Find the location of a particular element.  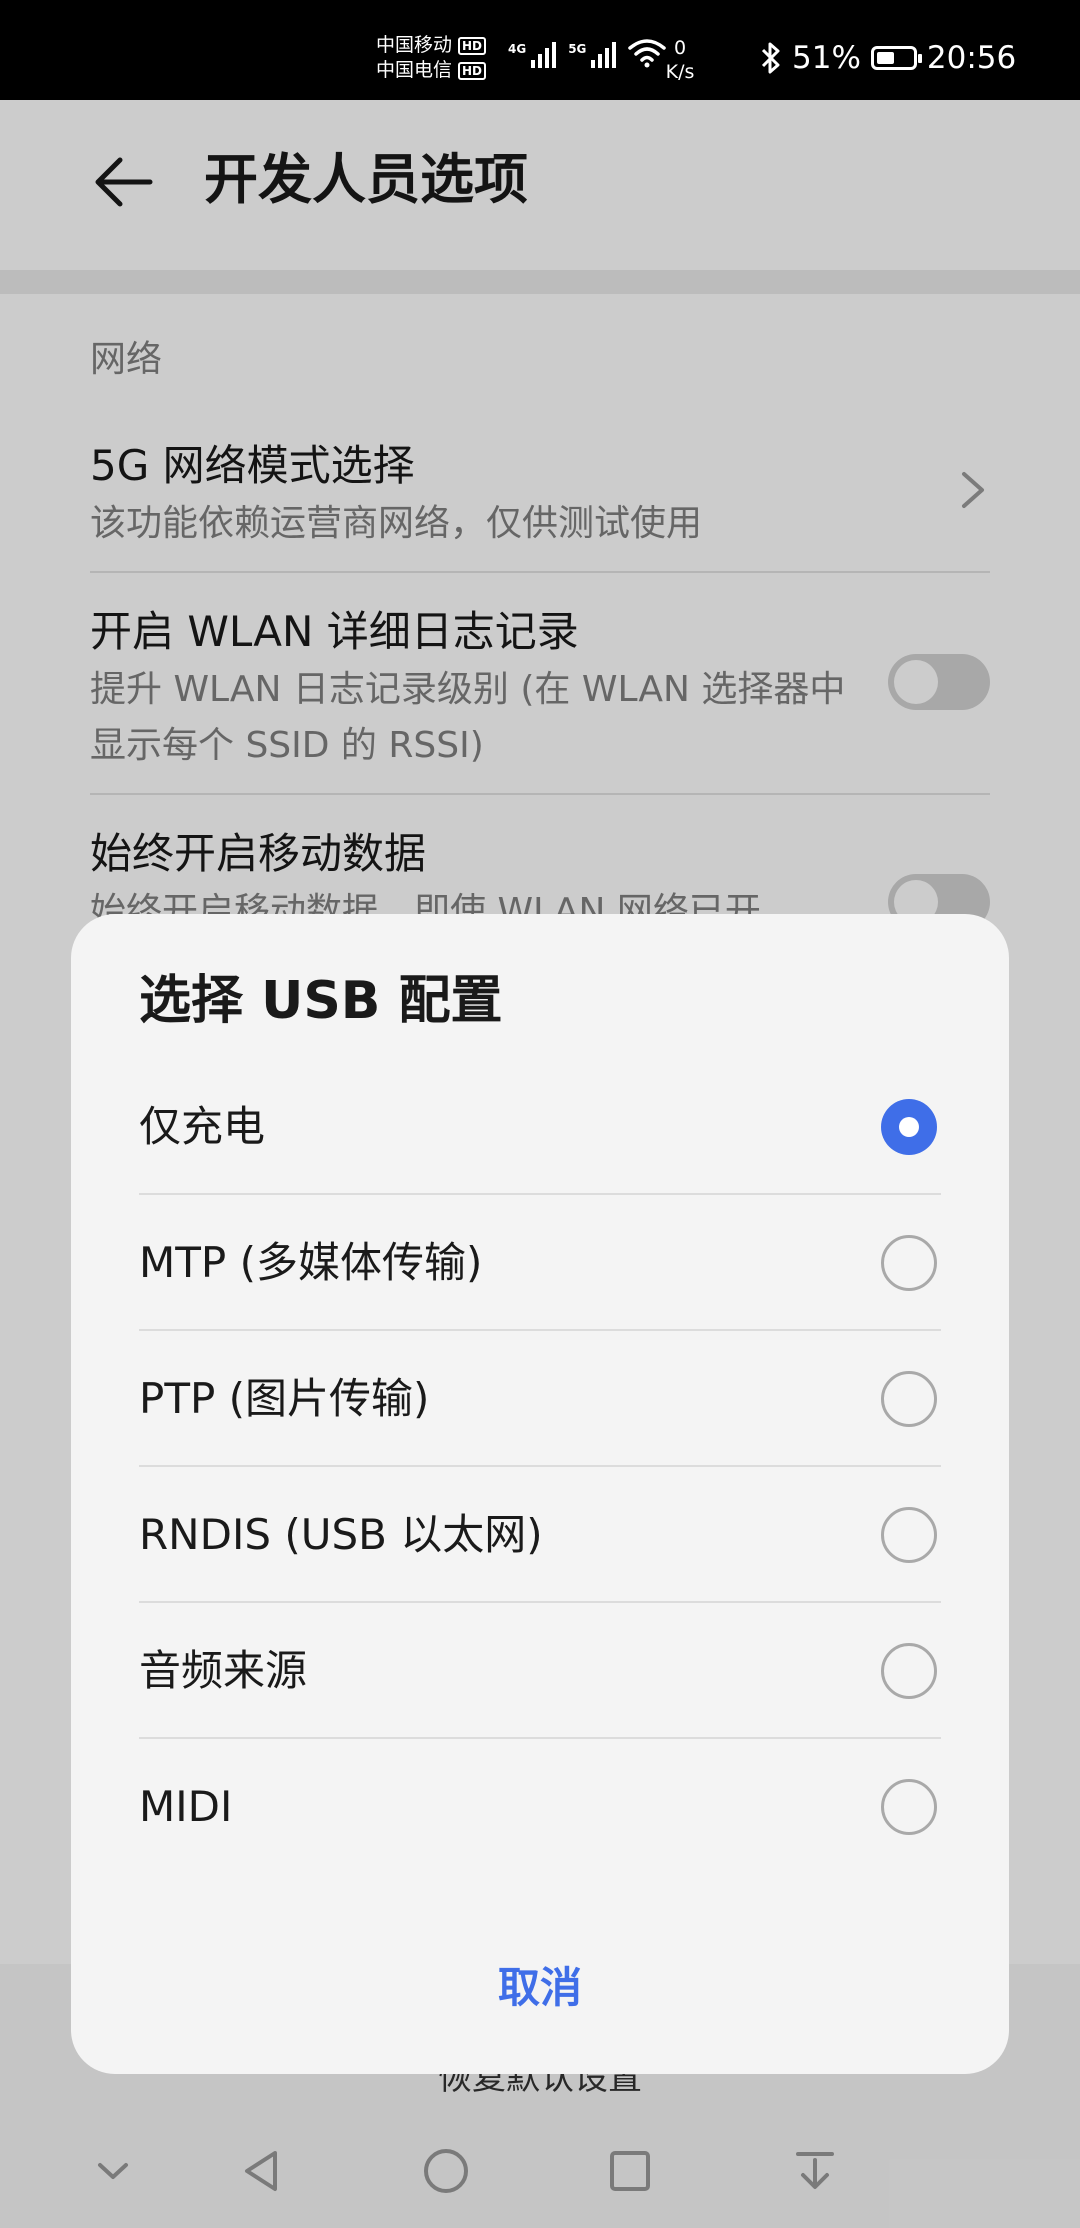

cancel-button: 取消 is located at coordinates (540, 1984).